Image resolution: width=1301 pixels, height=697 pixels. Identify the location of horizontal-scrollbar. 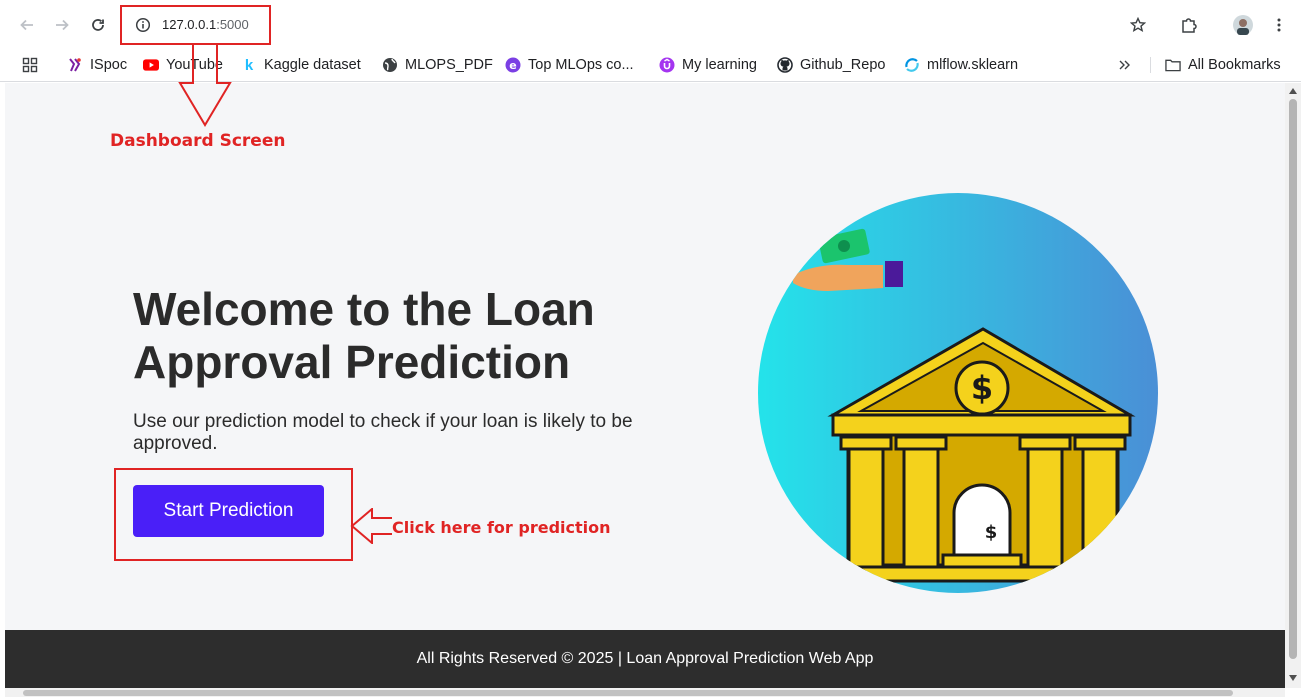
(645, 692).